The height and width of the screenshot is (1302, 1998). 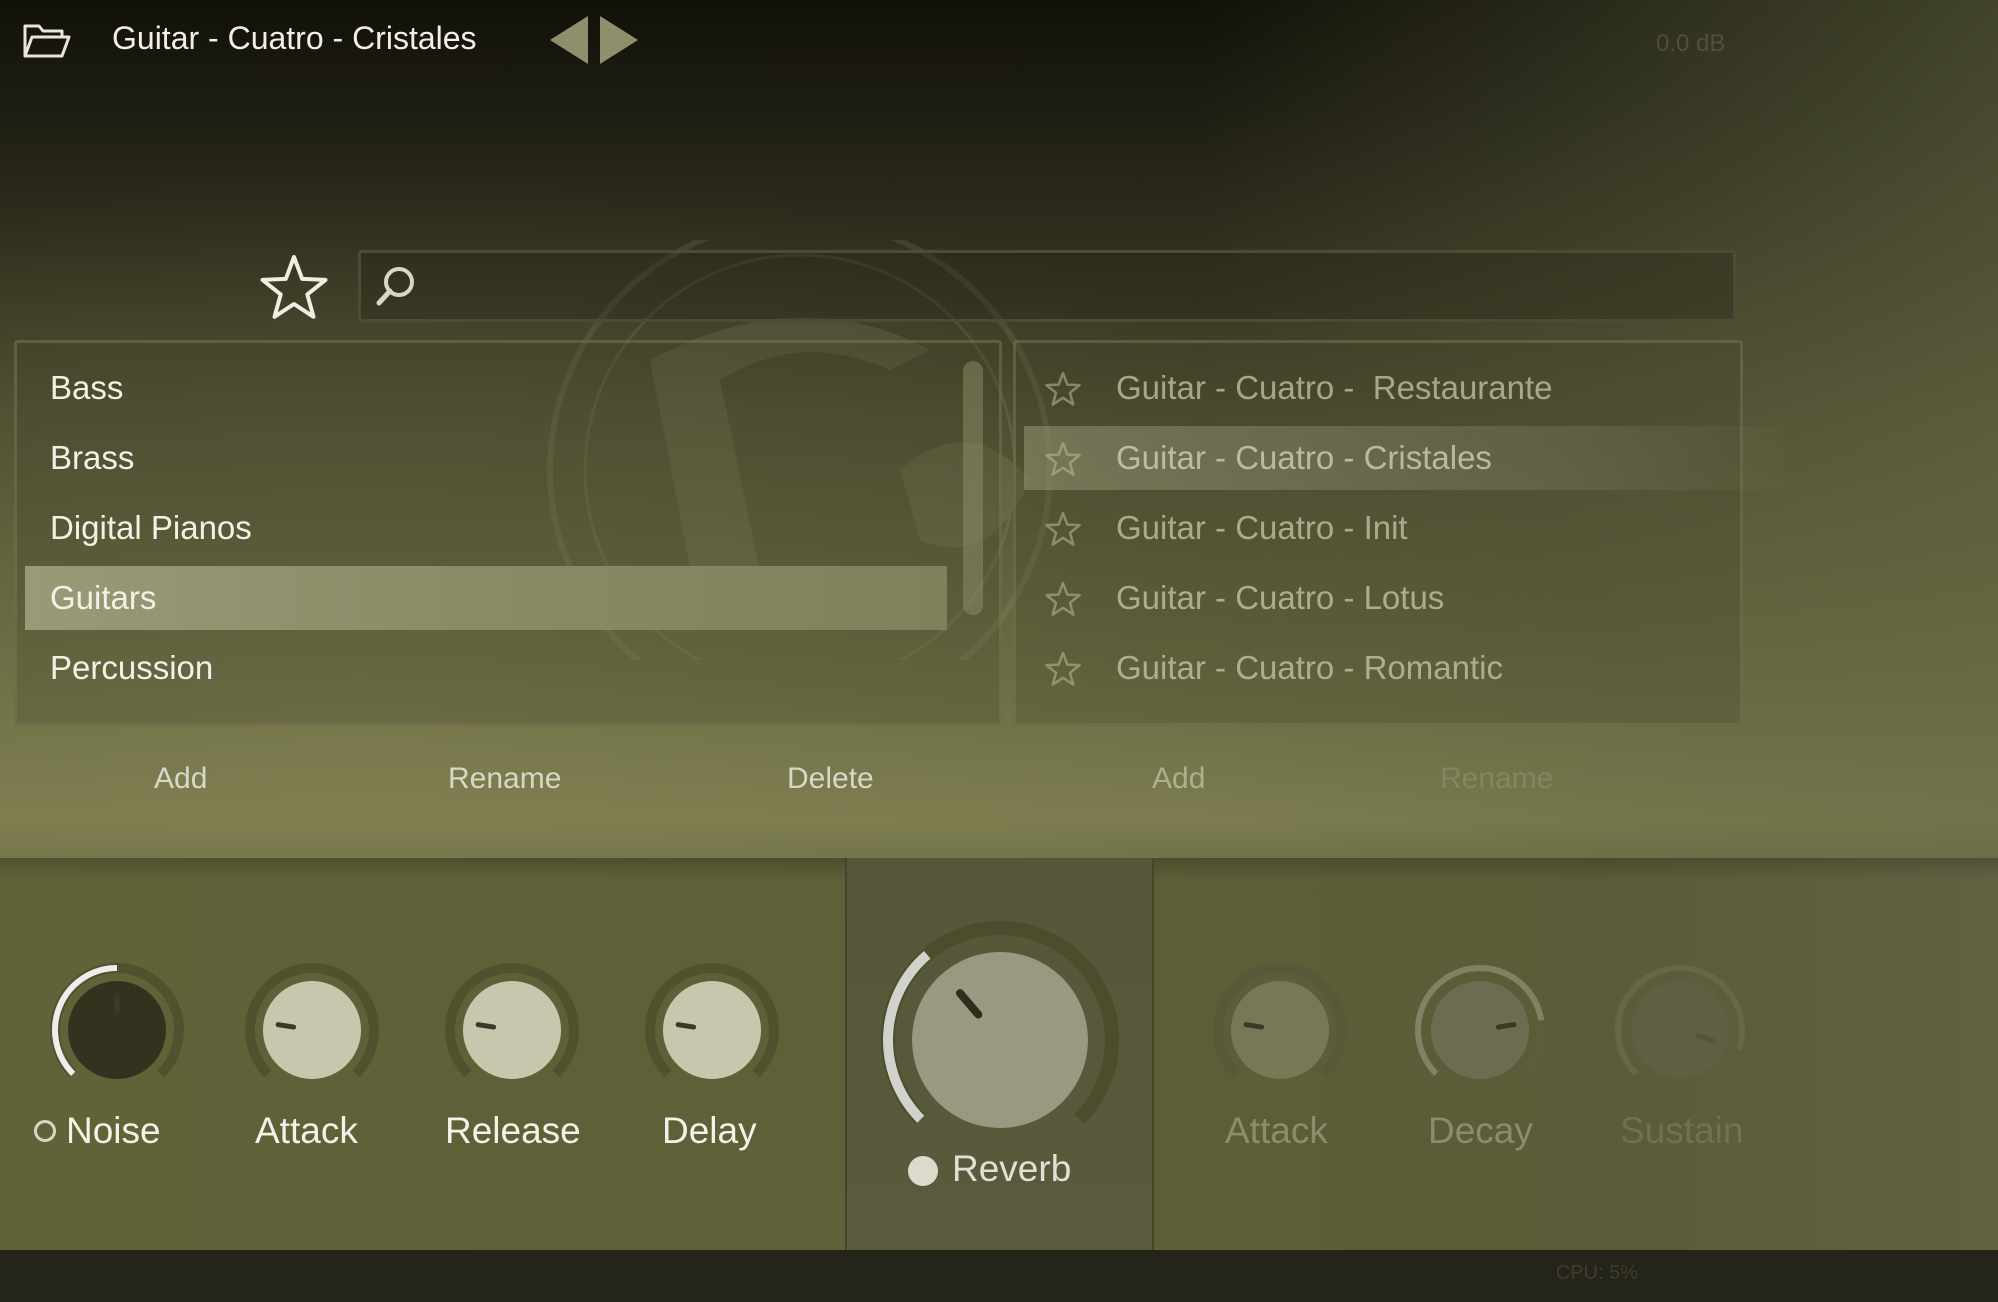 I want to click on cpu-readout: CPU: 5%, so click(x=1596, y=1273).